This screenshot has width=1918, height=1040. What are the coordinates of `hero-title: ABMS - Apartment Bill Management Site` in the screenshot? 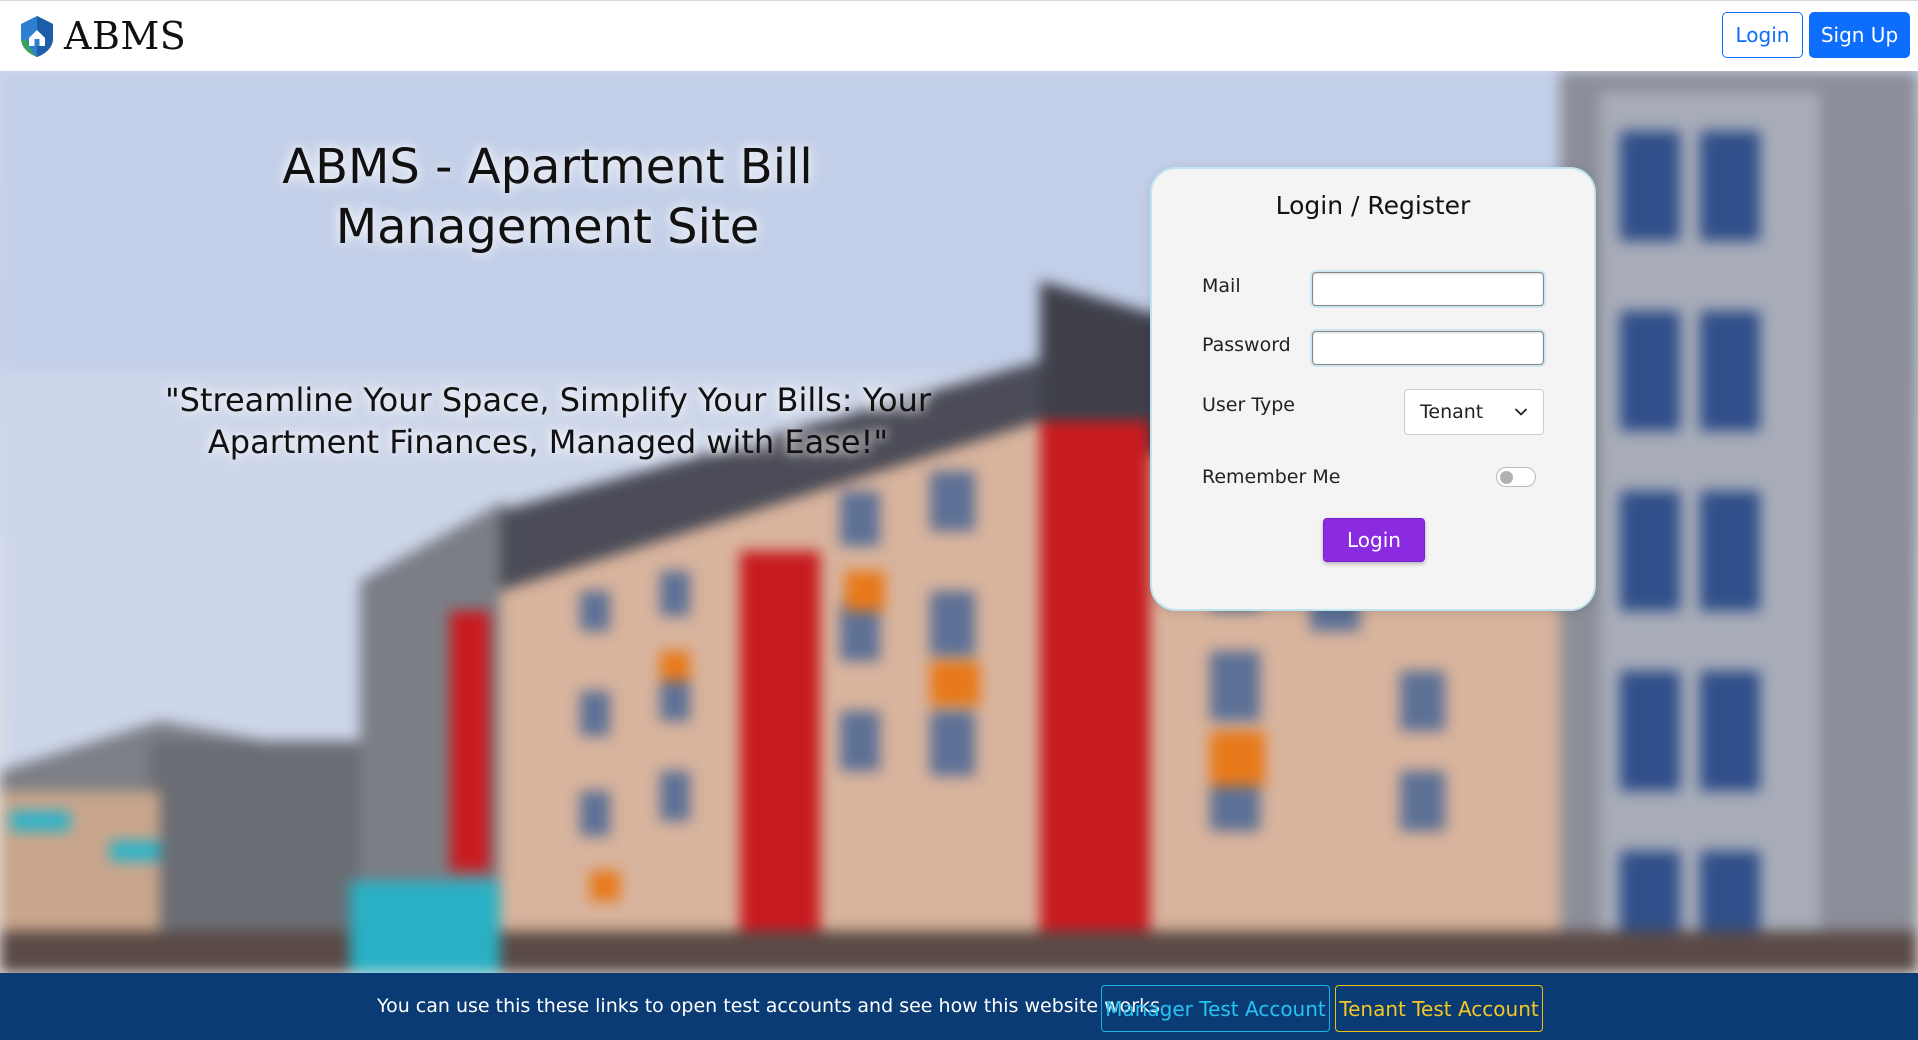 It's located at (547, 197).